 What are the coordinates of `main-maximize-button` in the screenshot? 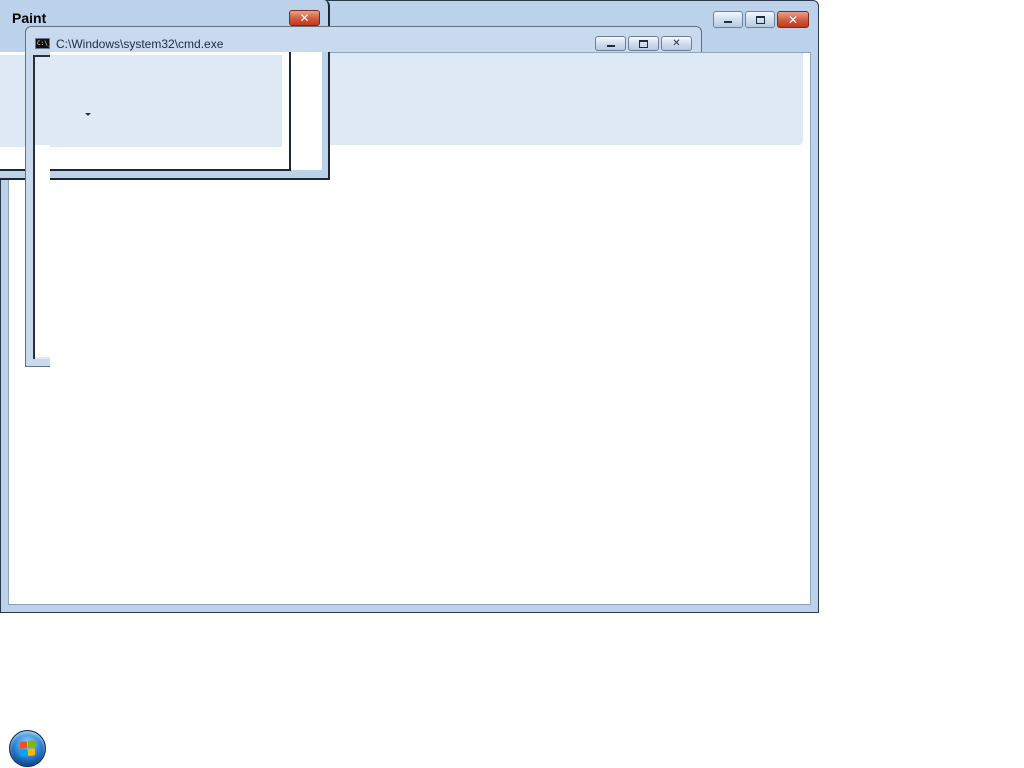 It's located at (760, 19).